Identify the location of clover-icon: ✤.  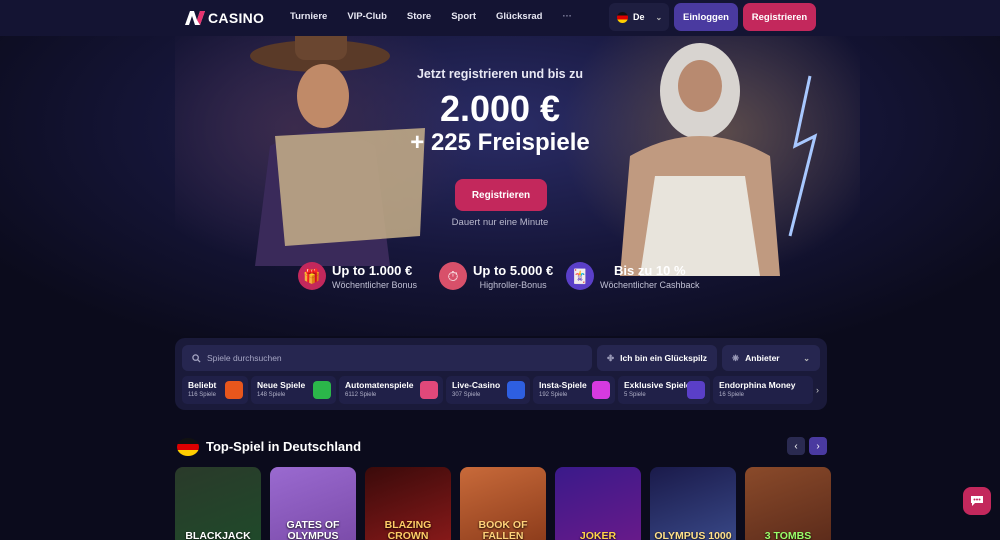
(611, 357).